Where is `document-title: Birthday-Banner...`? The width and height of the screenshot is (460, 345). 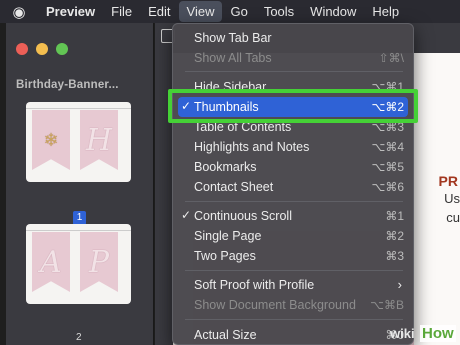
document-title: Birthday-Banner... is located at coordinates (67, 85).